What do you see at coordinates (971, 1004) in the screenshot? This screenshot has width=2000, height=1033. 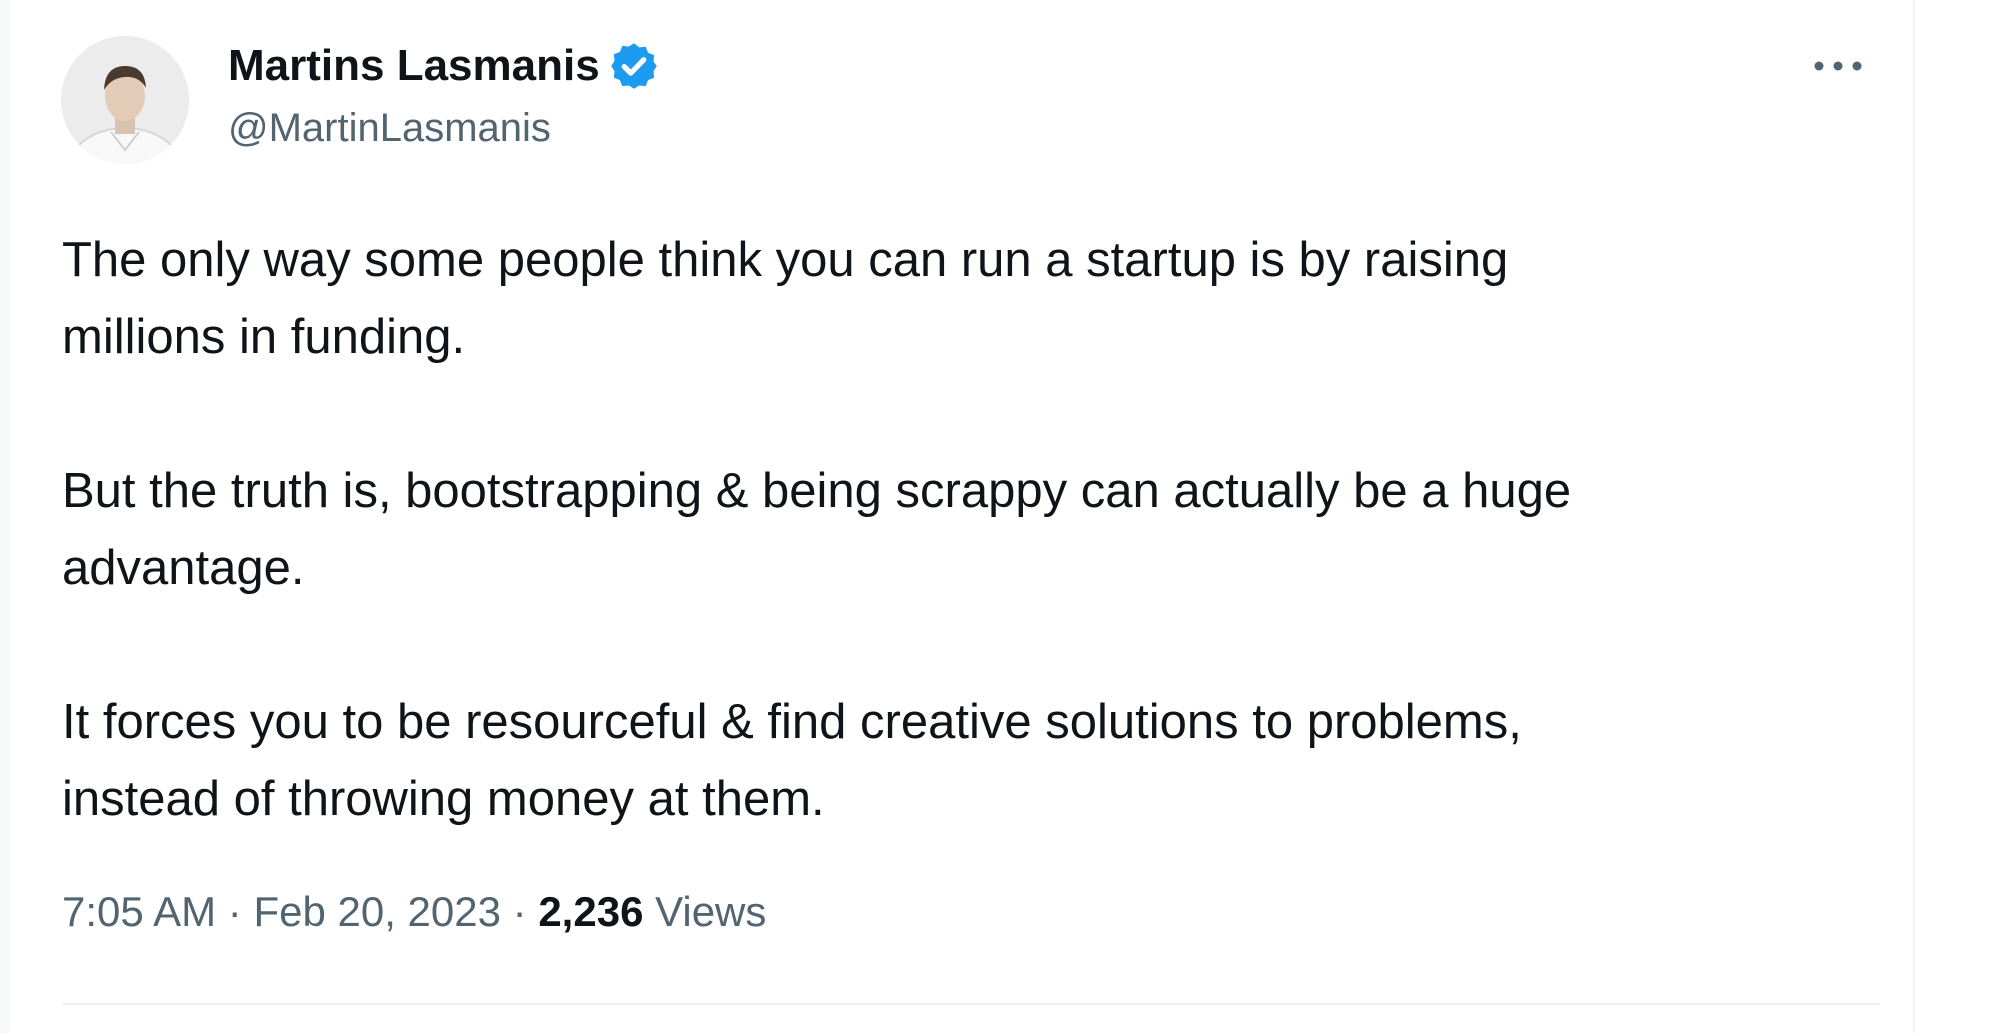 I see `divider` at bounding box center [971, 1004].